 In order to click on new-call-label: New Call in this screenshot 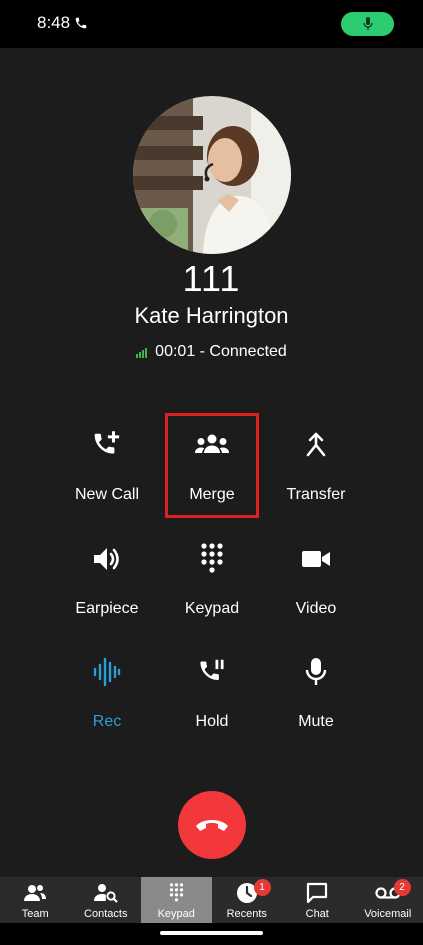, I will do `click(106, 494)`.